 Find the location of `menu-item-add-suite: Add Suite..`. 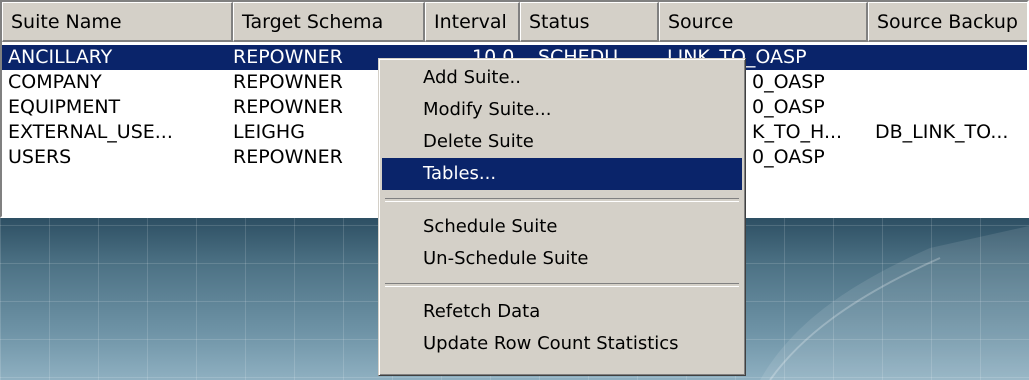

menu-item-add-suite: Add Suite.. is located at coordinates (562, 78).